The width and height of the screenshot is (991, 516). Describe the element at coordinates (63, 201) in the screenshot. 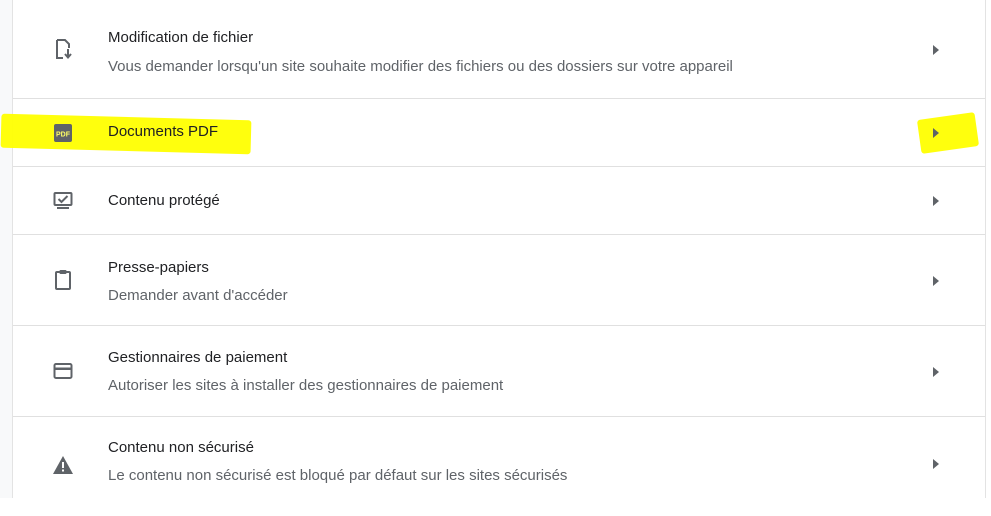

I see `protected-content-icon` at that location.